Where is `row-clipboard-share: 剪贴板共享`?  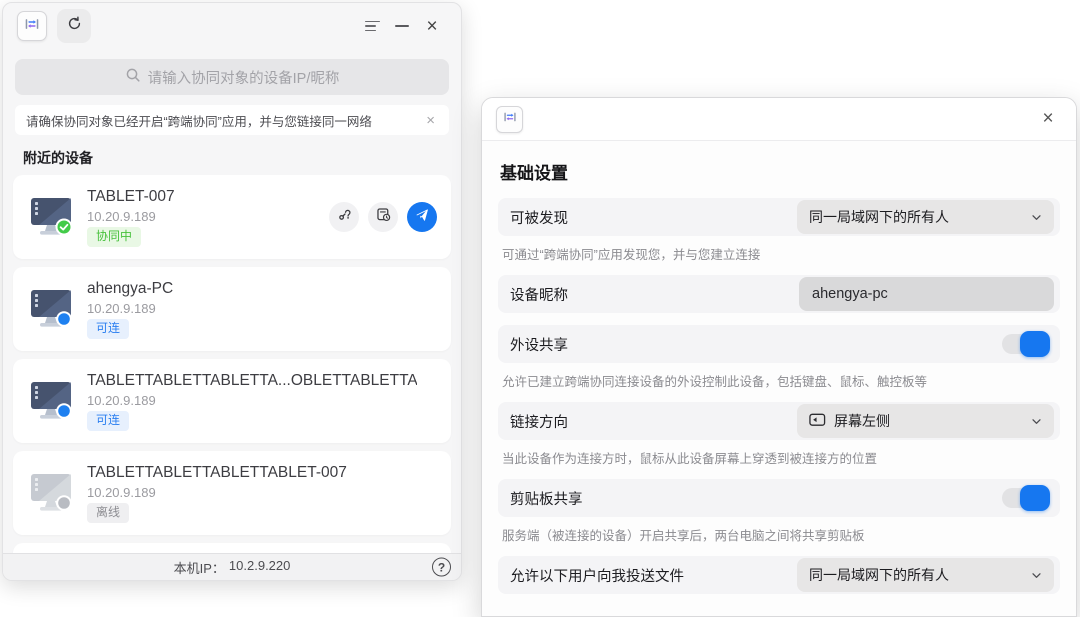 row-clipboard-share: 剪贴板共享 is located at coordinates (779, 498).